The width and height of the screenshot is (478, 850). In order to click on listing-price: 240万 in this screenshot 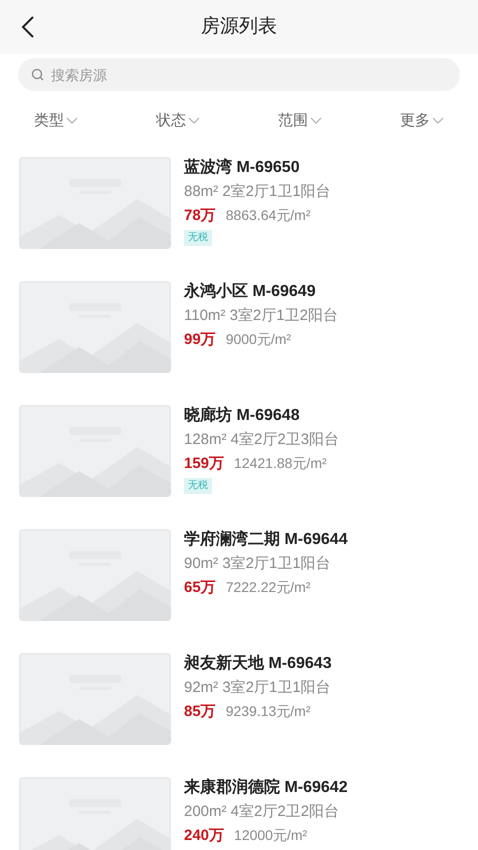, I will do `click(204, 836)`.